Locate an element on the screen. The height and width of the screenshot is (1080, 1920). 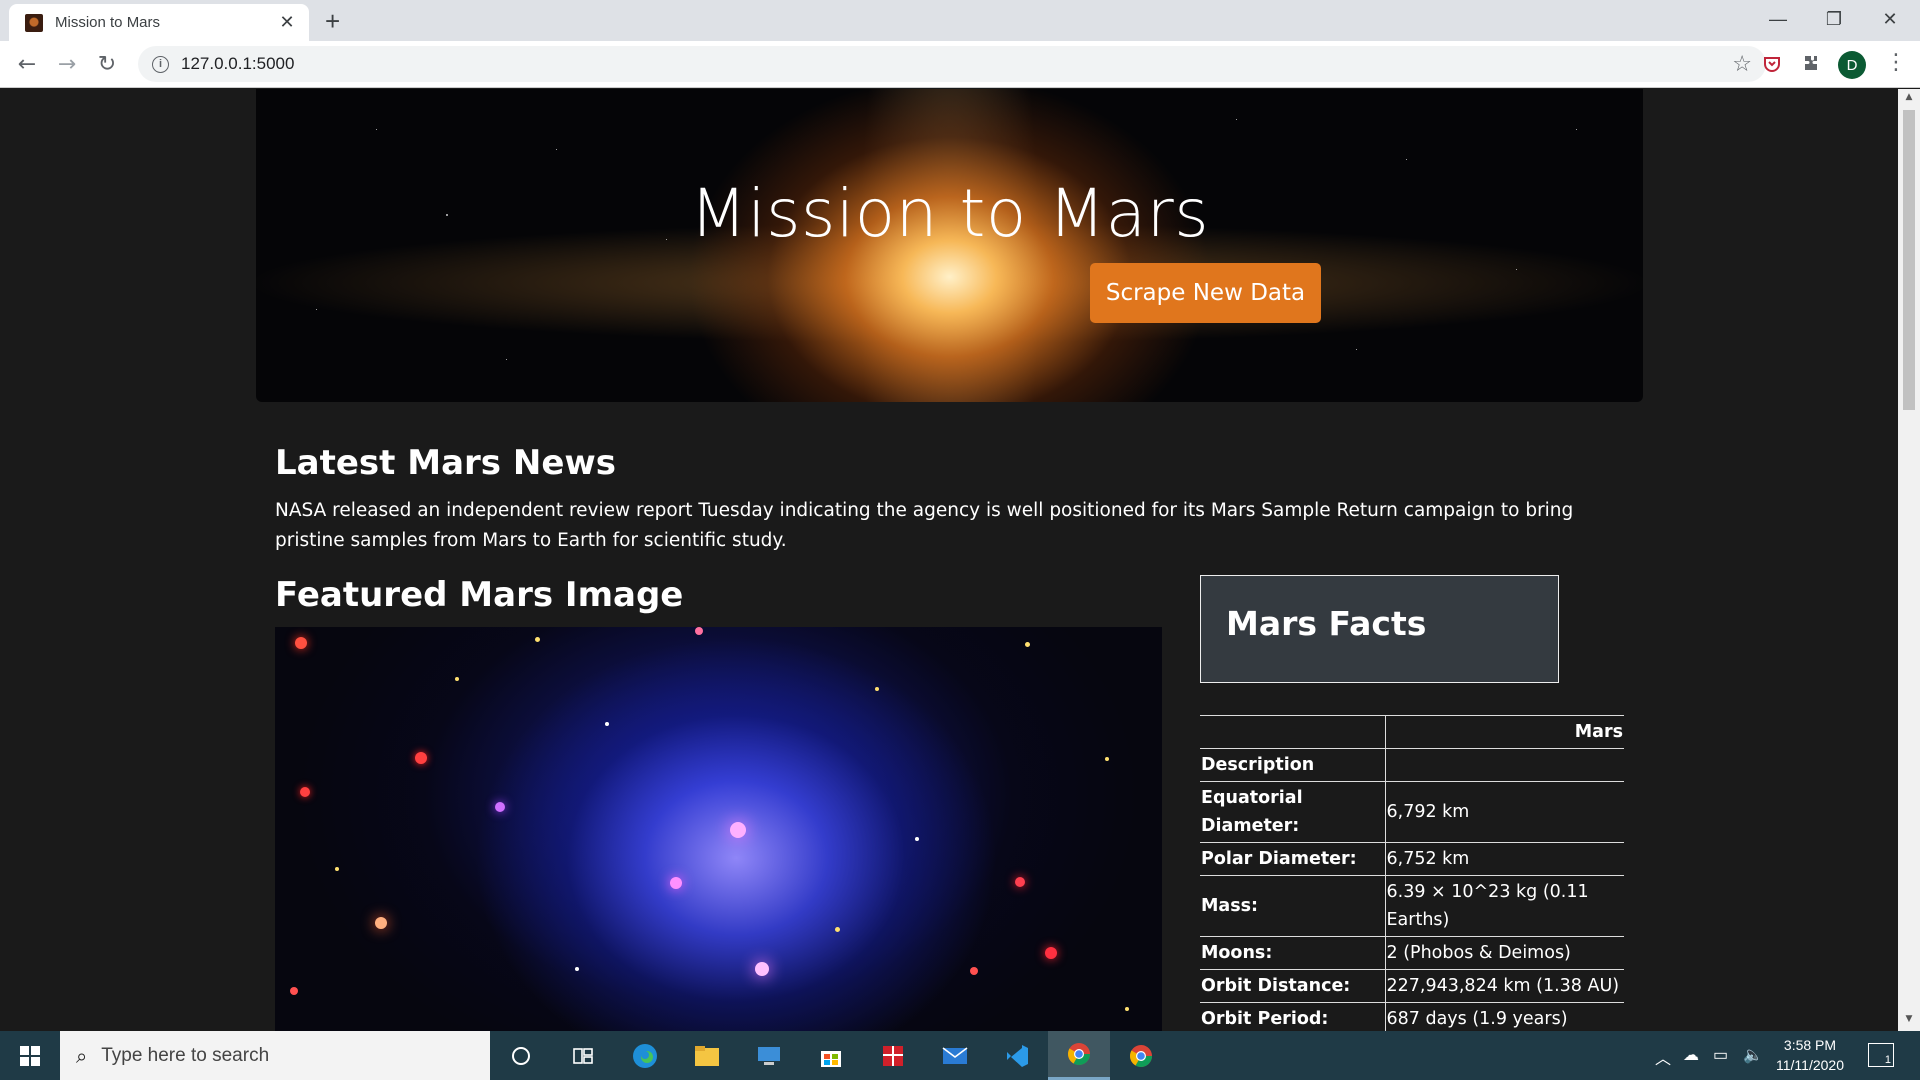
table-header-row: Mars is located at coordinates (1412, 732).